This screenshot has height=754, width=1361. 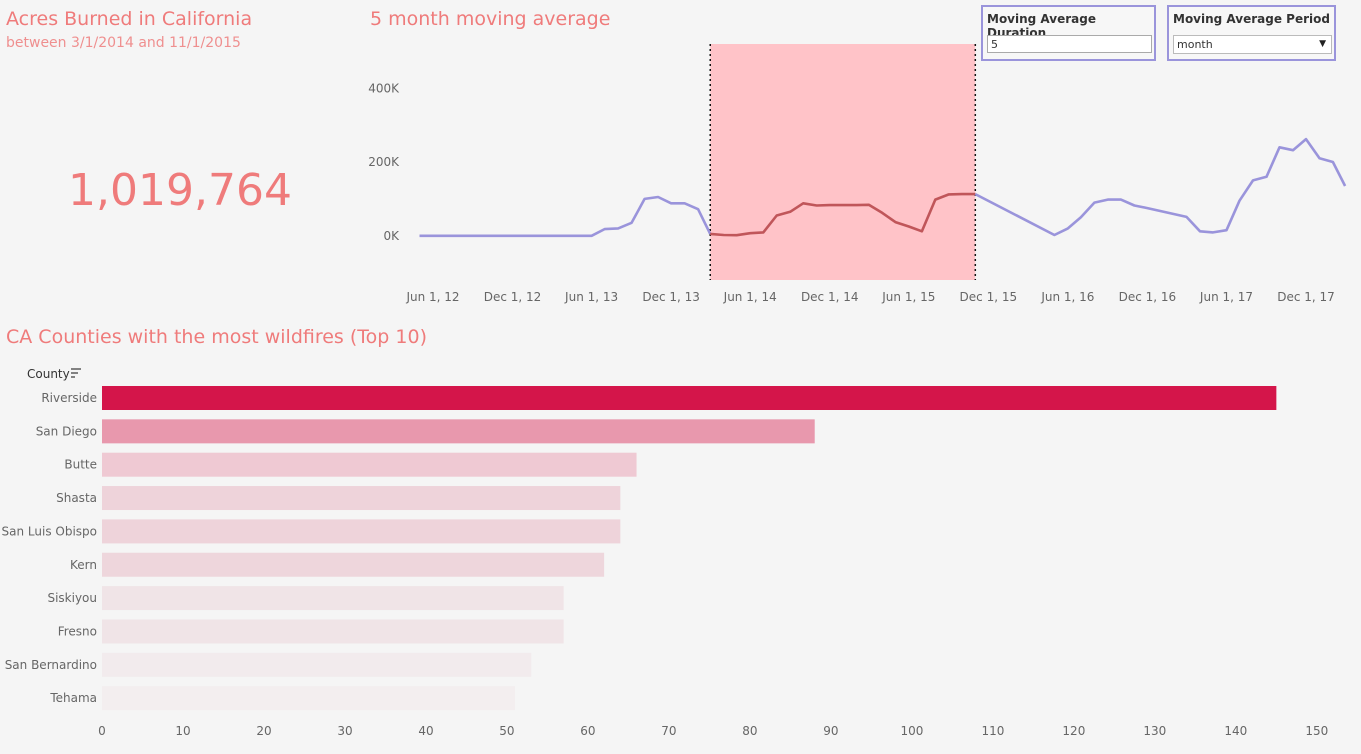 What do you see at coordinates (591, 297) in the screenshot?
I see `x-tick-label: Jun 1, 13` at bounding box center [591, 297].